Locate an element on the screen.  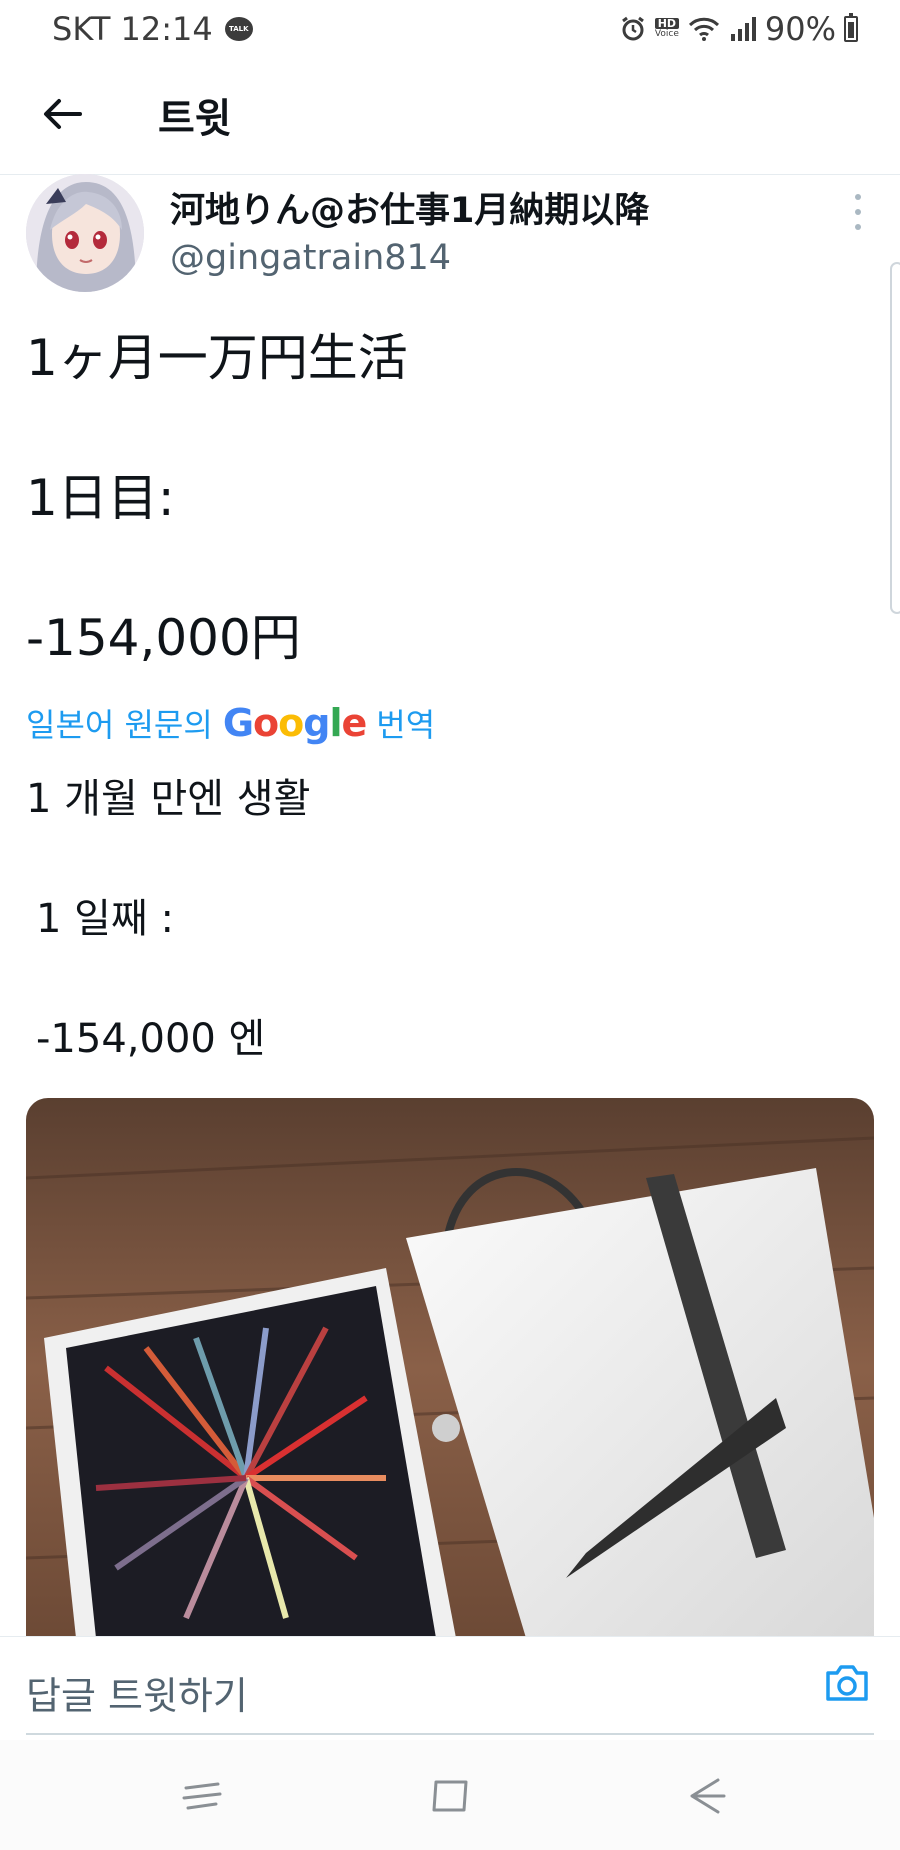
translate-suffix: 번역 is located at coordinates (406, 725).